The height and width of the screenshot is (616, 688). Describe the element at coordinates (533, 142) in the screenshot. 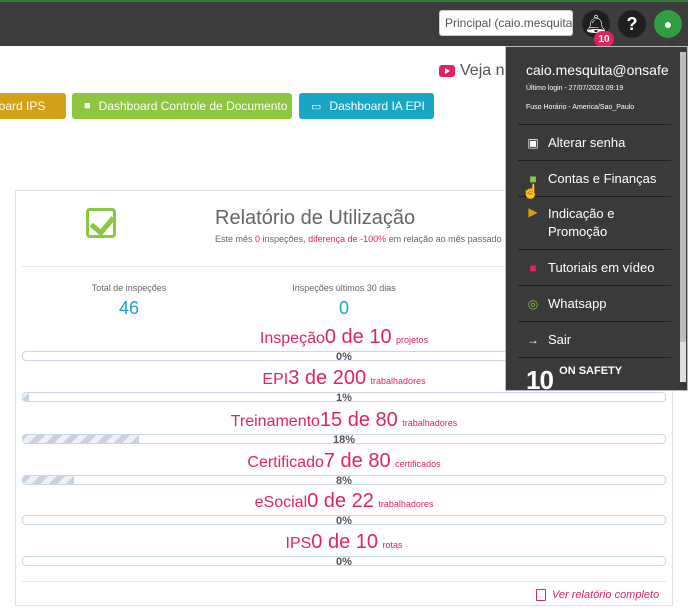

I see `lock-icon: ▣` at that location.